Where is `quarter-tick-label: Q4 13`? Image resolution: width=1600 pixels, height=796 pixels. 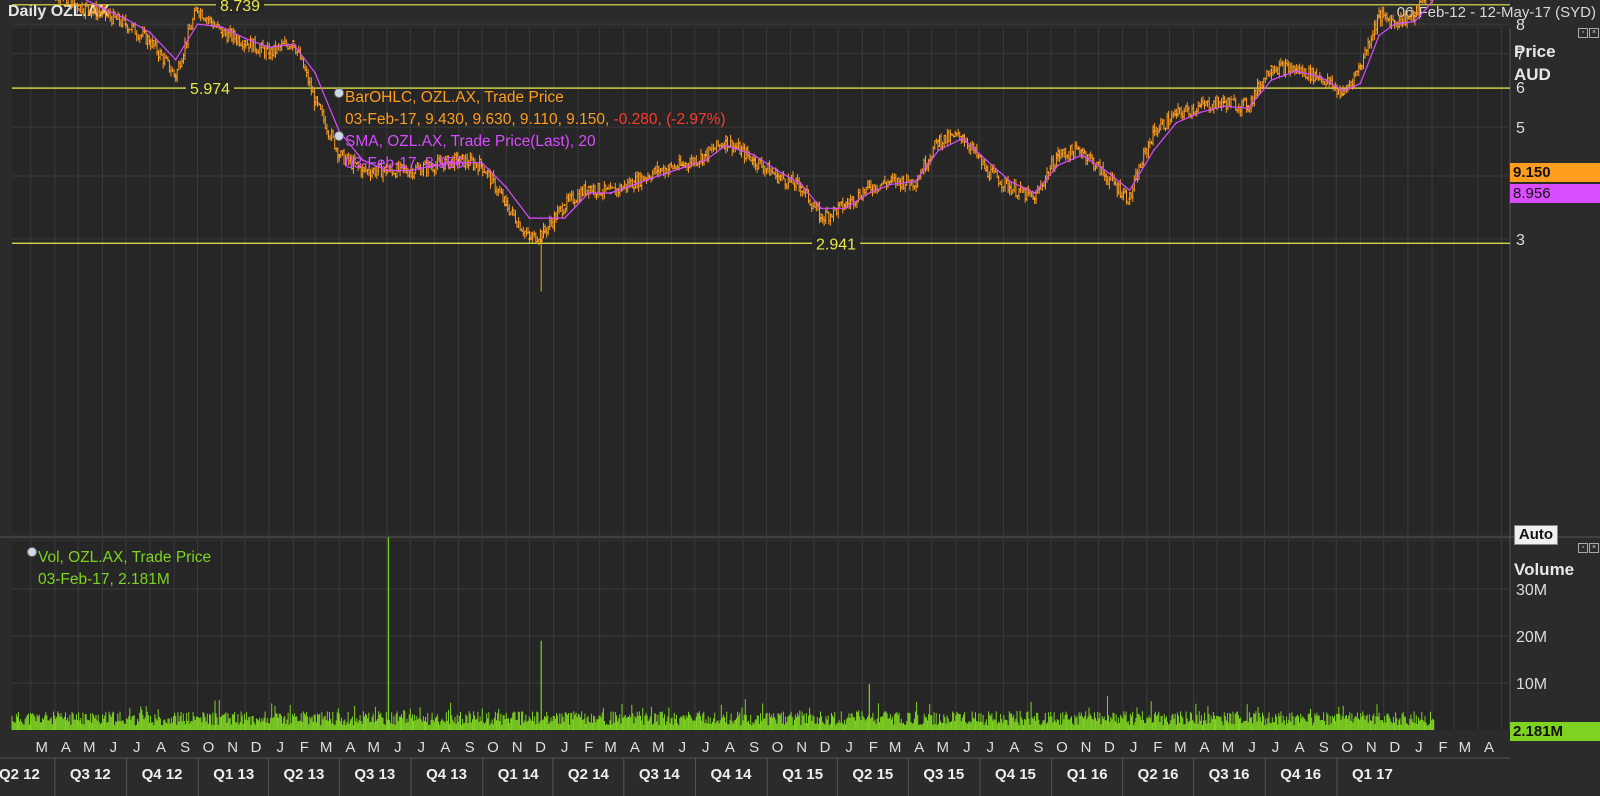 quarter-tick-label: Q4 13 is located at coordinates (446, 774).